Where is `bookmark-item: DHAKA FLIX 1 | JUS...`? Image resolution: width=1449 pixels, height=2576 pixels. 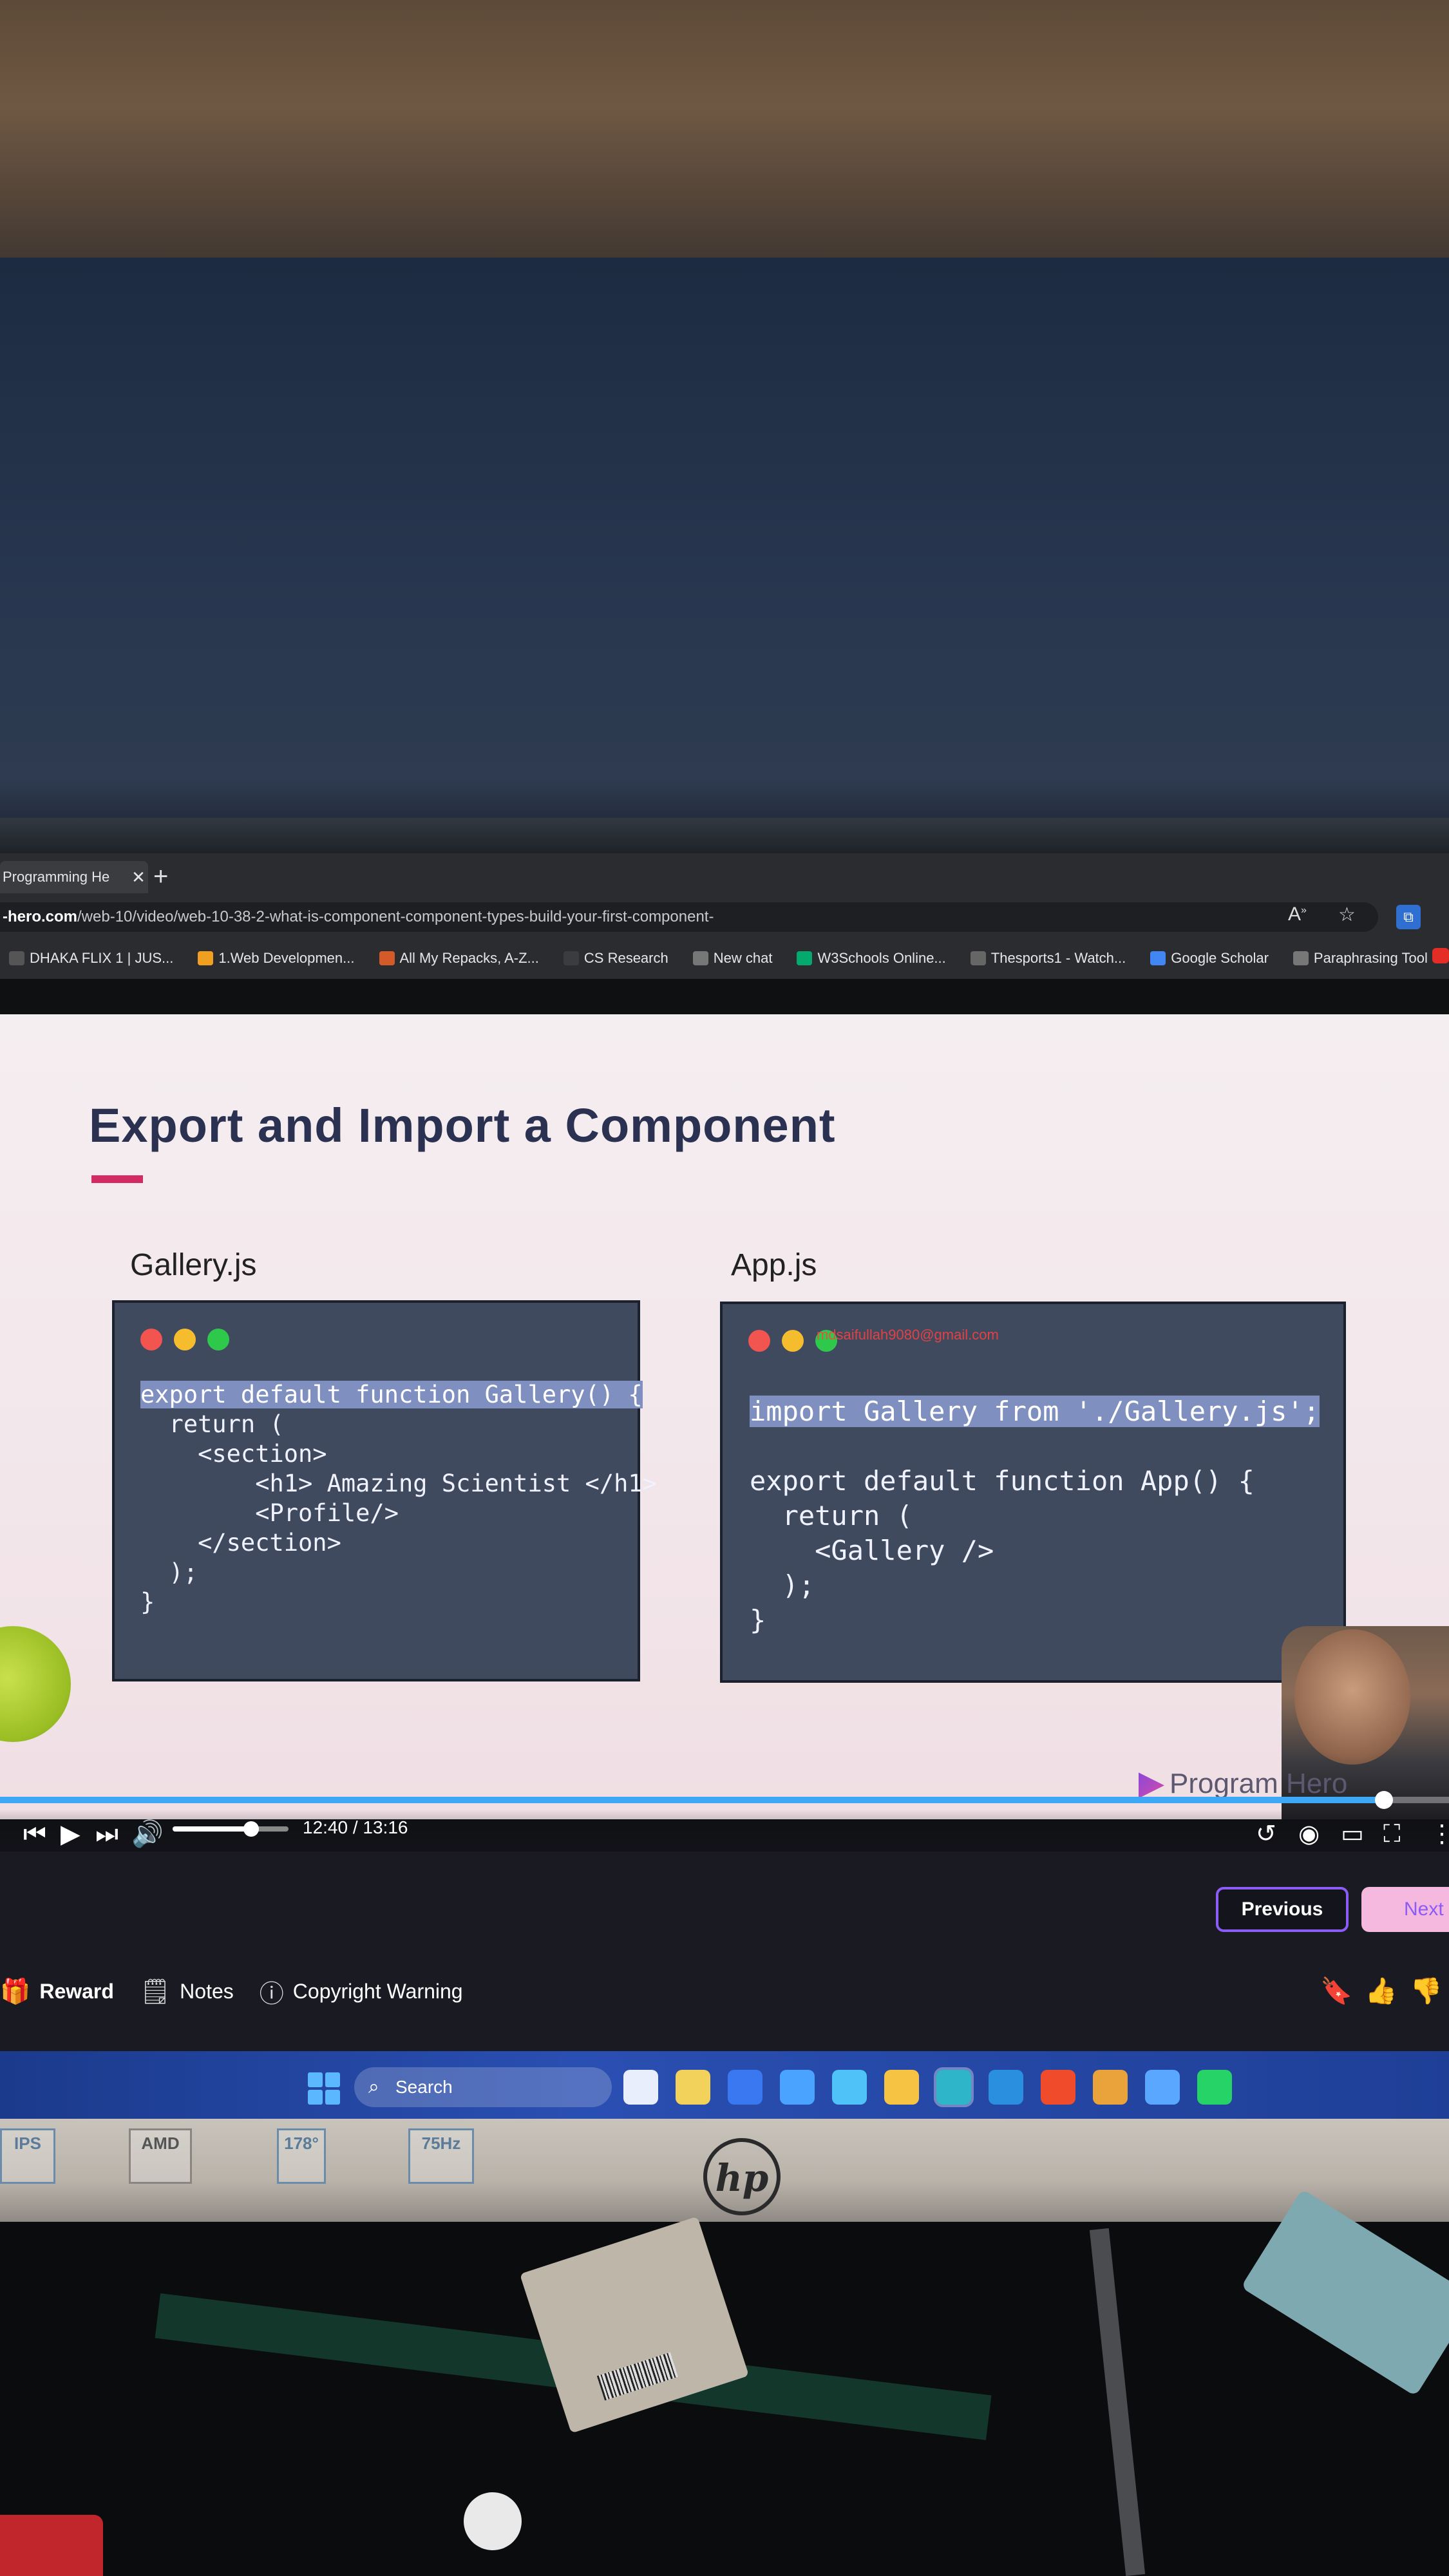
bookmark-item: DHAKA FLIX 1 | JUS... is located at coordinates (91, 958).